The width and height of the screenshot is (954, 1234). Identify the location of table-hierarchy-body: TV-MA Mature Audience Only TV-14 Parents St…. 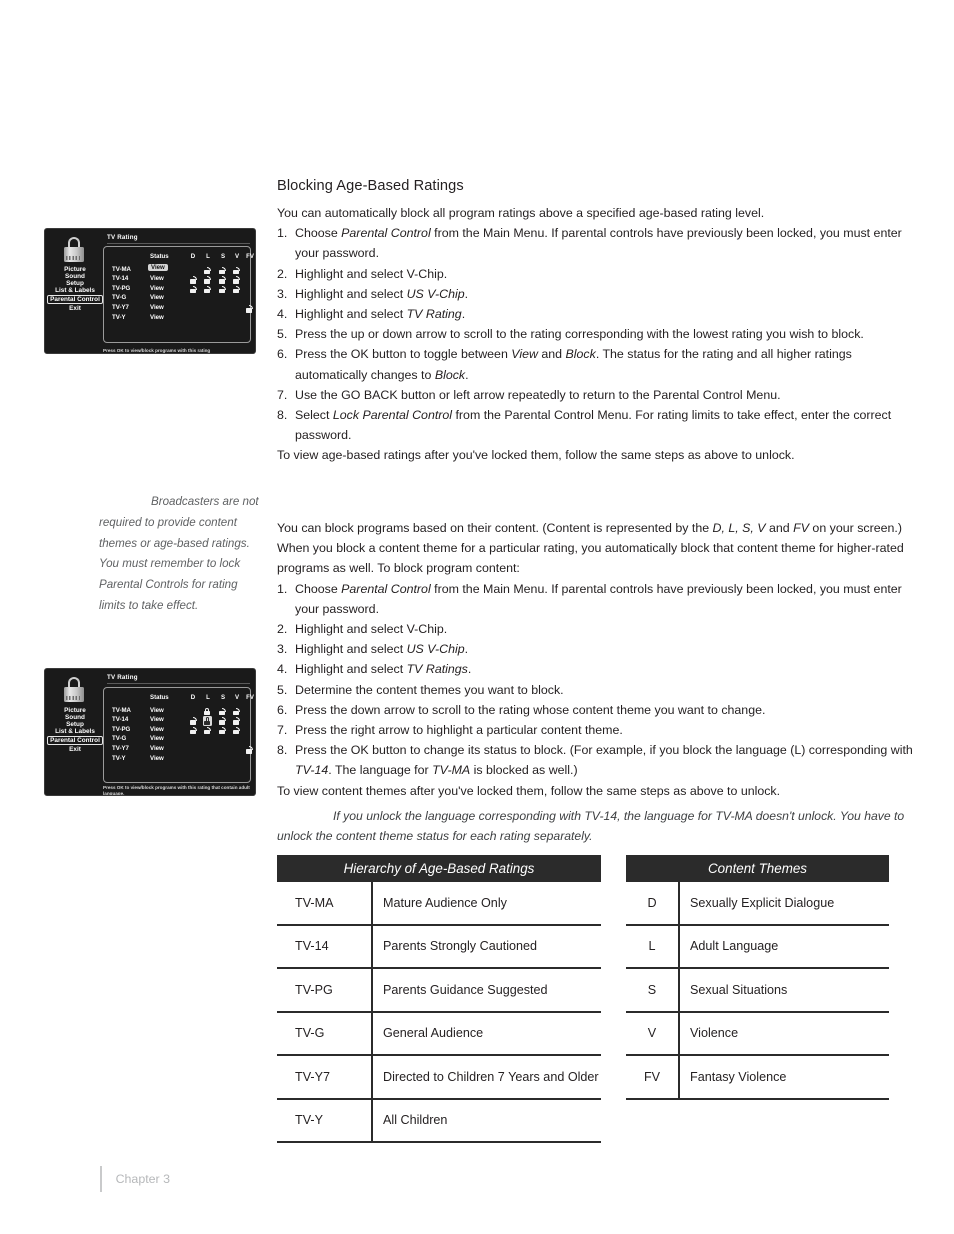
(439, 1012).